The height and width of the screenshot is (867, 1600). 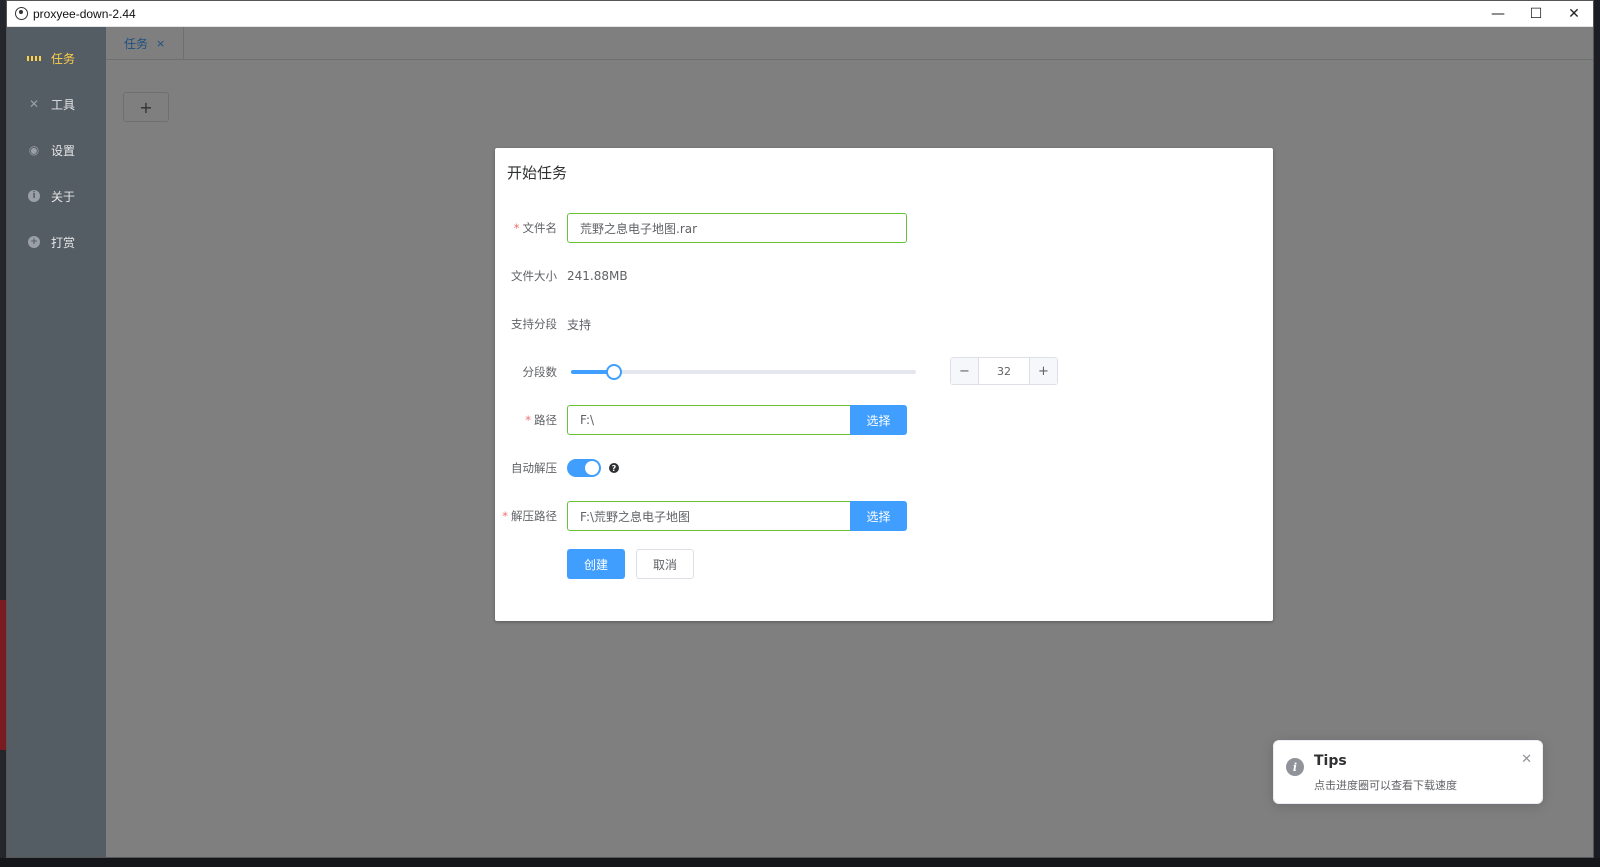 I want to click on sidebar-item-about: i 关于, so click(x=56, y=196).